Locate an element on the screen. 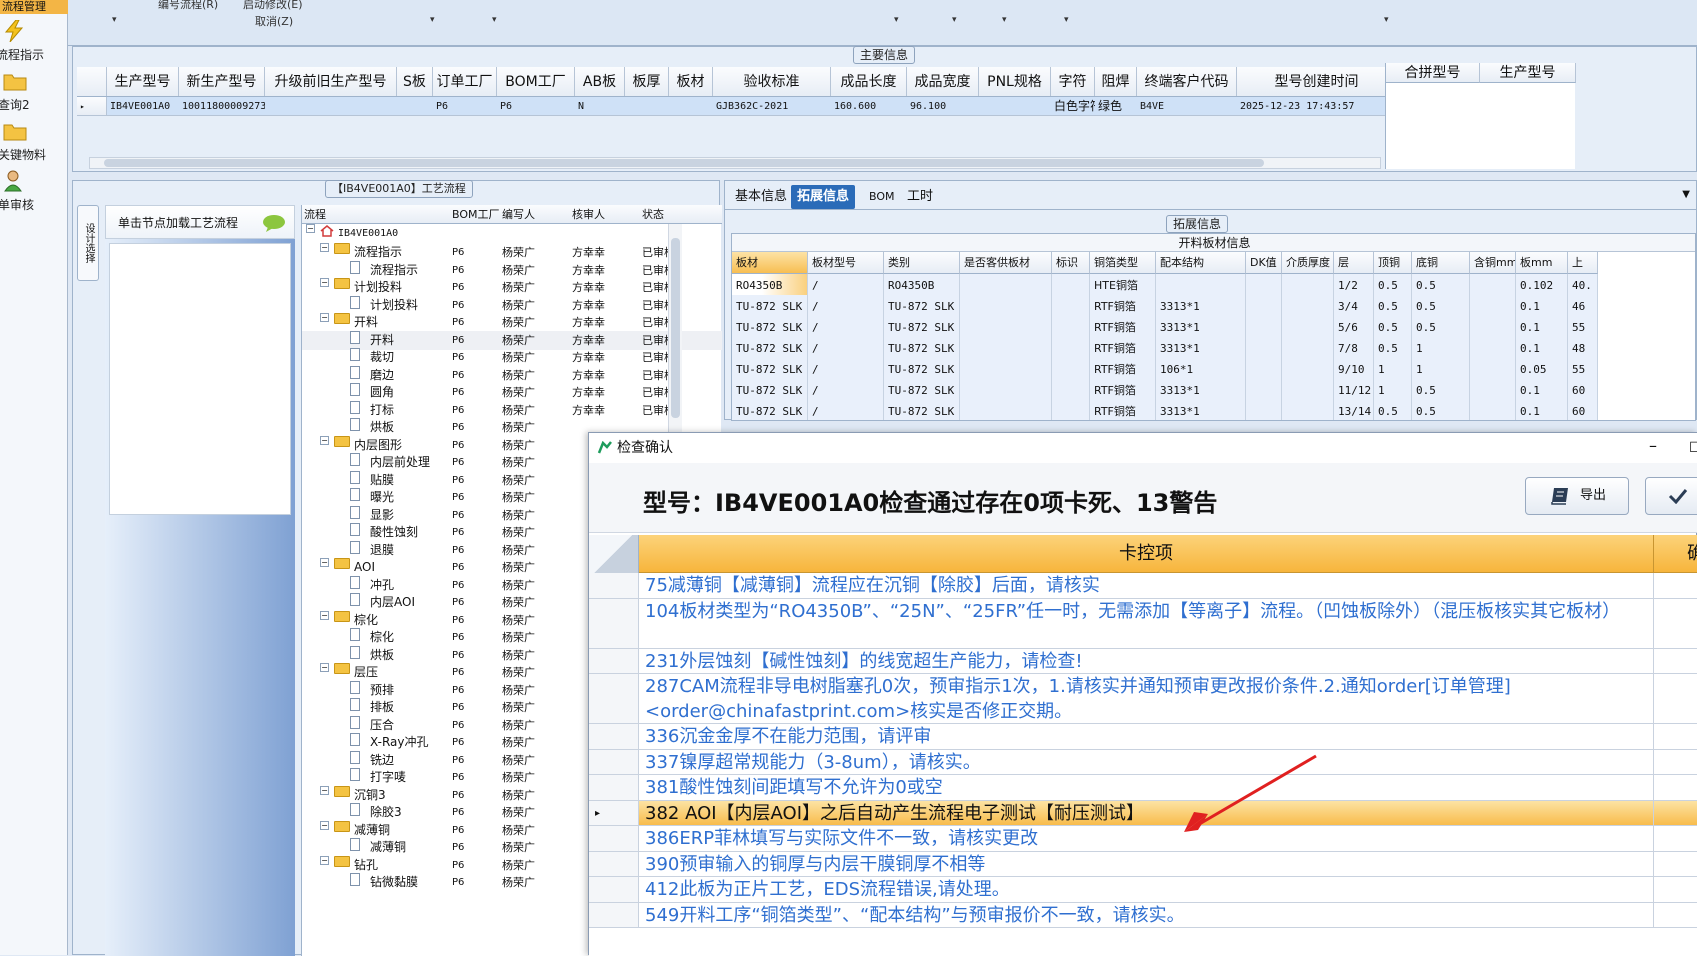  col-header: 类别 is located at coordinates (922, 263).